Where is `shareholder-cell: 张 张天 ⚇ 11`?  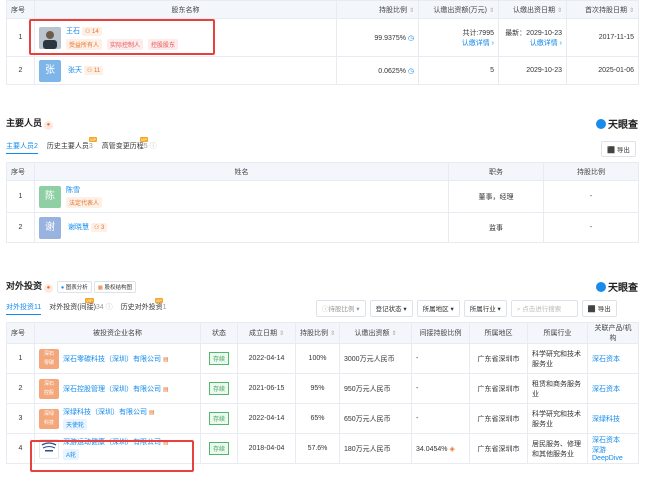
shareholder-cell: 张 张天 ⚇ 11 is located at coordinates (185, 70).